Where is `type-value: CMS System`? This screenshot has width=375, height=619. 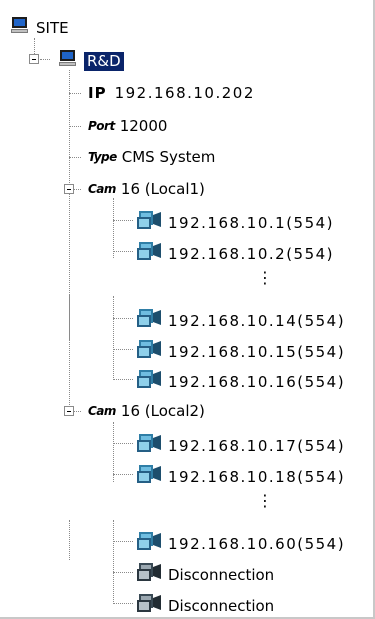 type-value: CMS System is located at coordinates (168, 157).